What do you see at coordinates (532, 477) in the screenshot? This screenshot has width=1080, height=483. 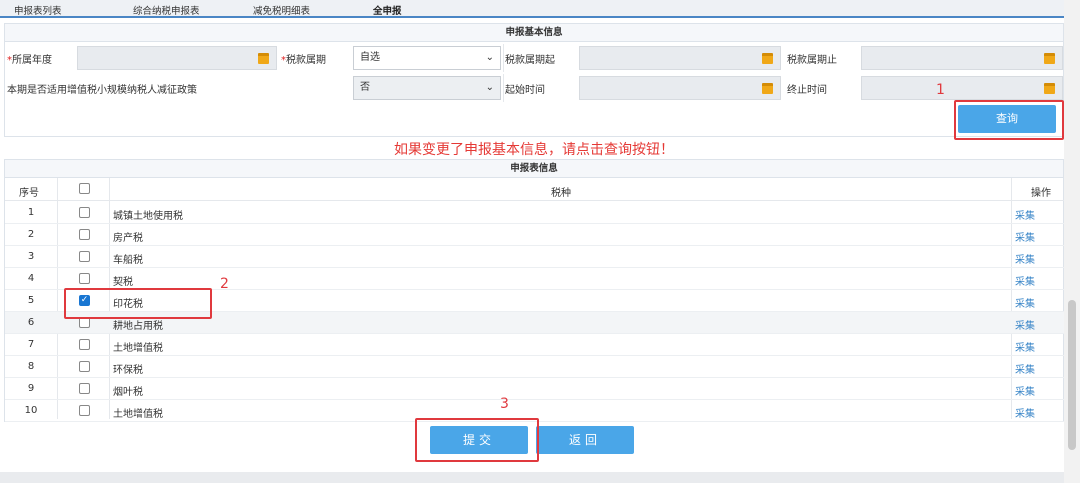 I see `footer-bar` at bounding box center [532, 477].